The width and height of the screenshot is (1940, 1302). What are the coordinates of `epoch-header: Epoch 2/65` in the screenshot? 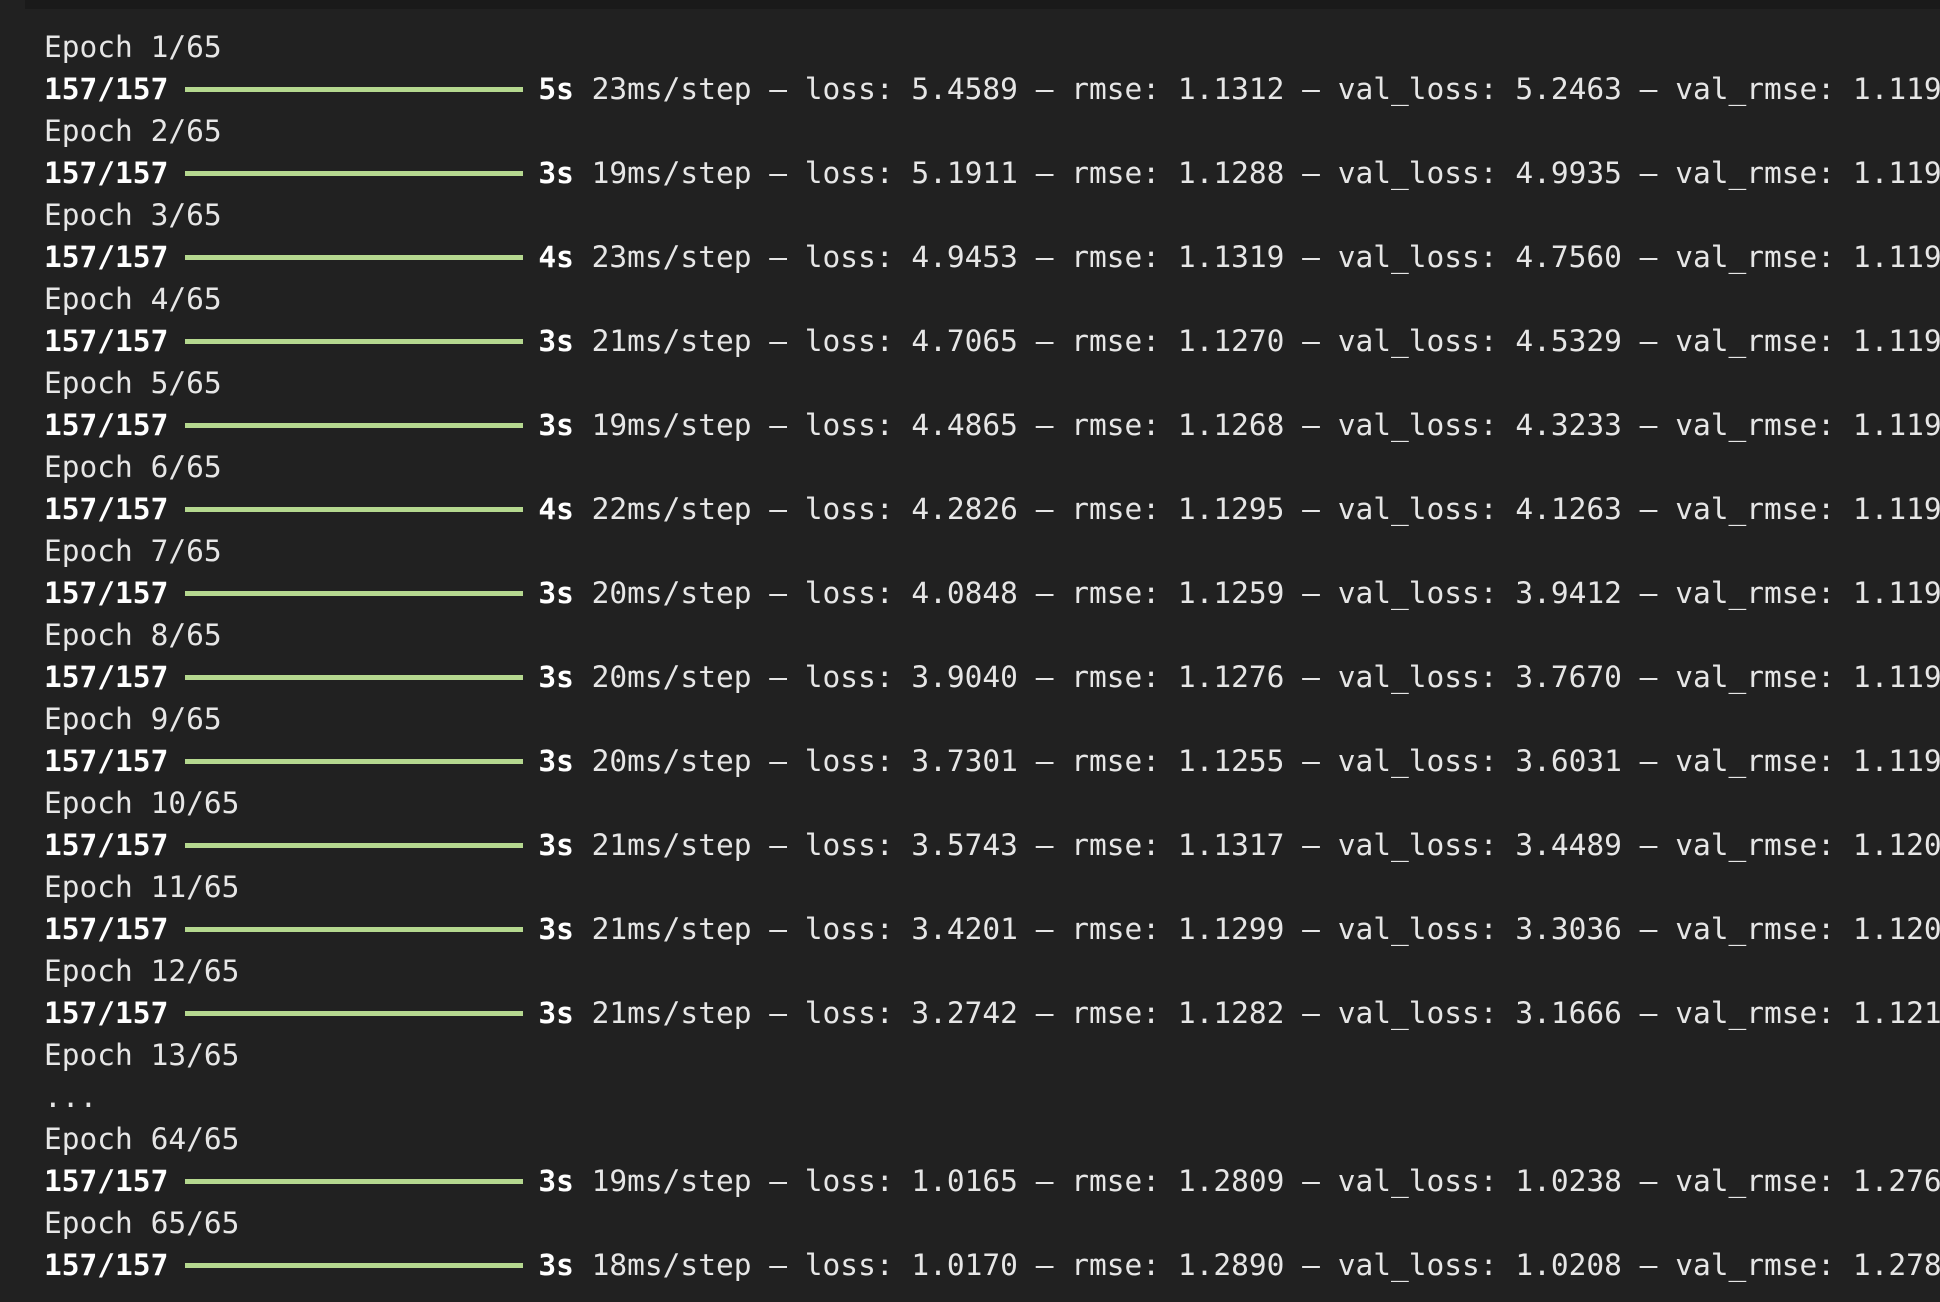 It's located at (133, 131).